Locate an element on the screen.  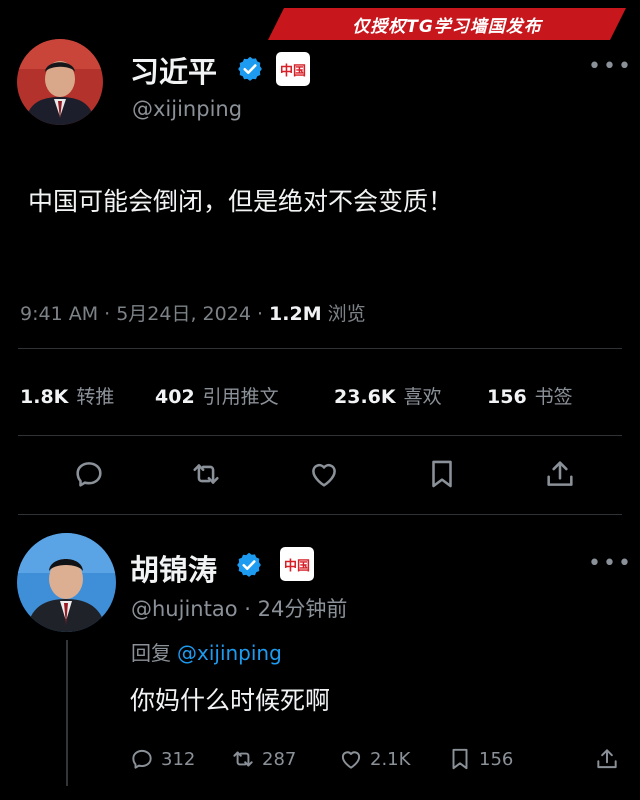
reply-author-name: 胡锦涛 is located at coordinates (173, 568).